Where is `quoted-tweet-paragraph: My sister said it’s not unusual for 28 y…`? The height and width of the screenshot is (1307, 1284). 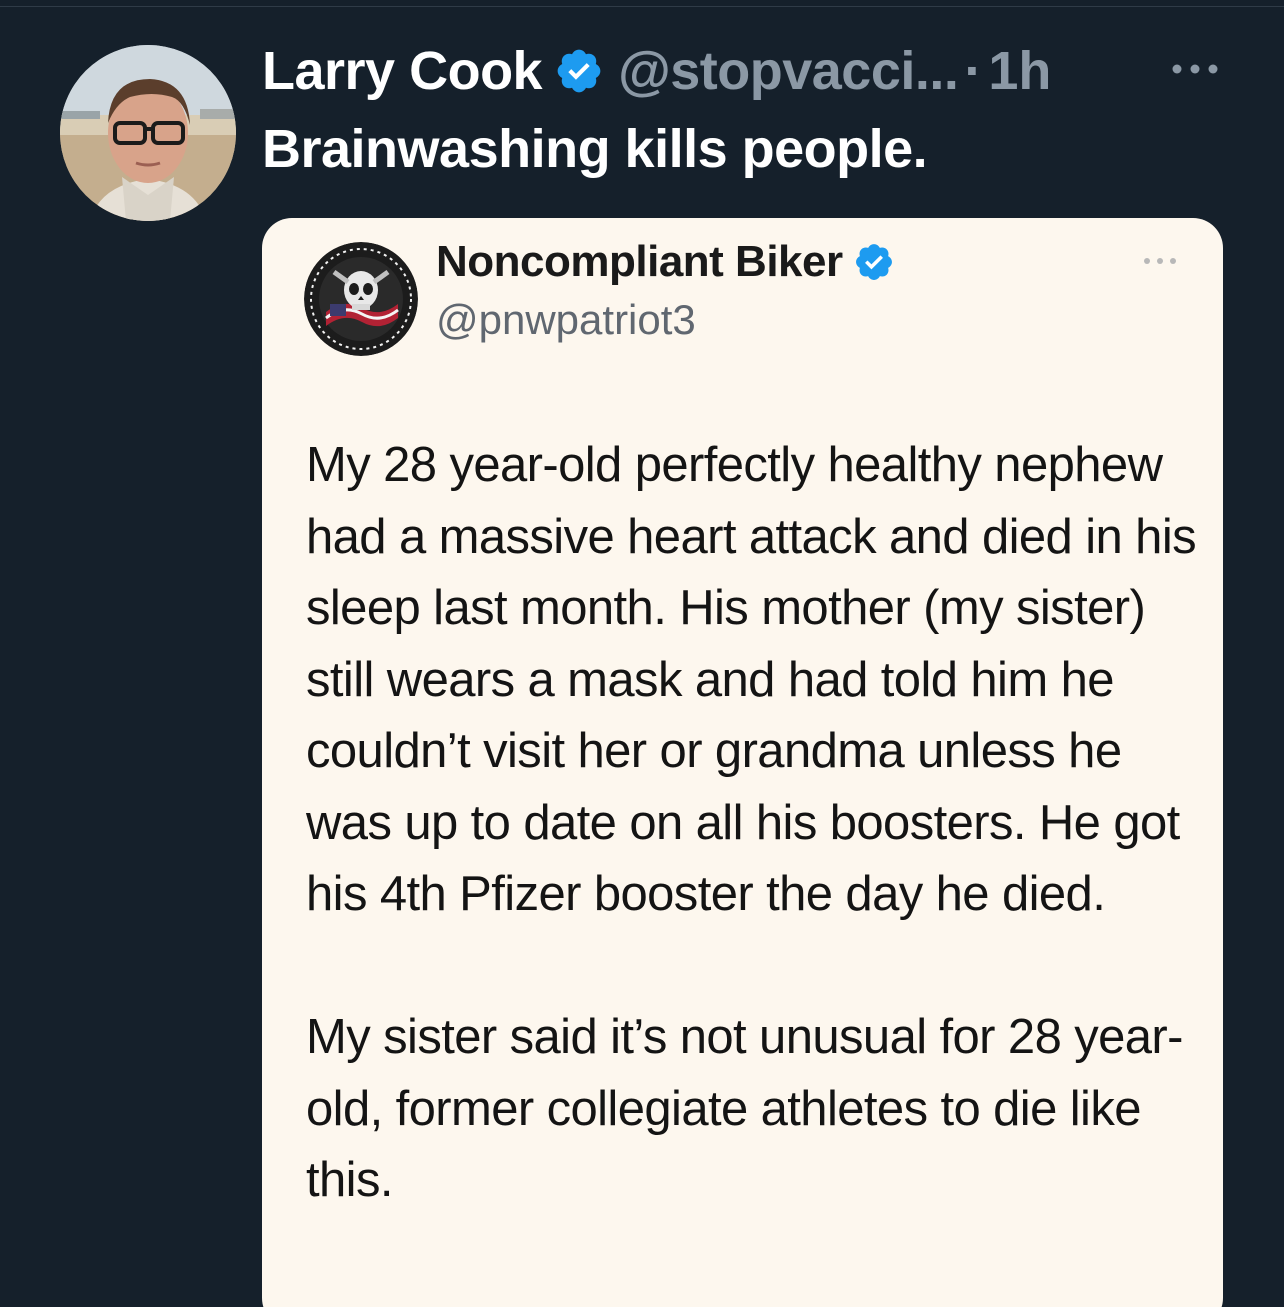
quoted-tweet-paragraph: My sister said it’s not unusual for 28 y… is located at coordinates (744, 1108).